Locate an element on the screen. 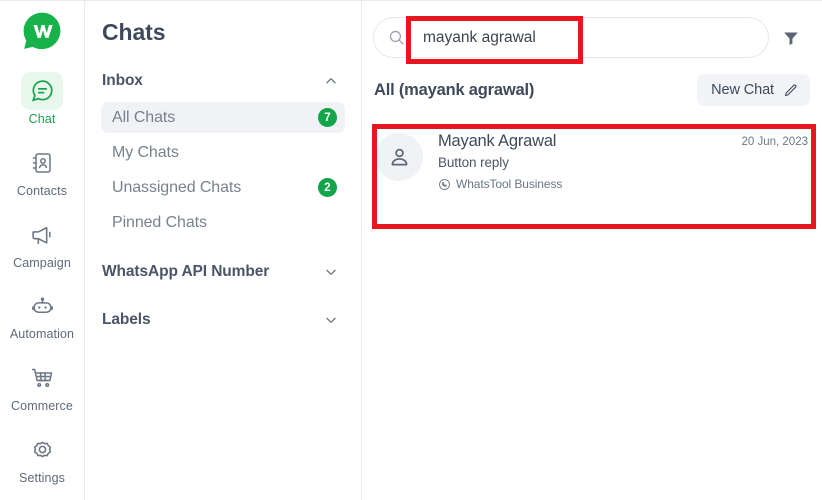 The height and width of the screenshot is (500, 822). nav-item-automation: Automation is located at coordinates (42, 313).